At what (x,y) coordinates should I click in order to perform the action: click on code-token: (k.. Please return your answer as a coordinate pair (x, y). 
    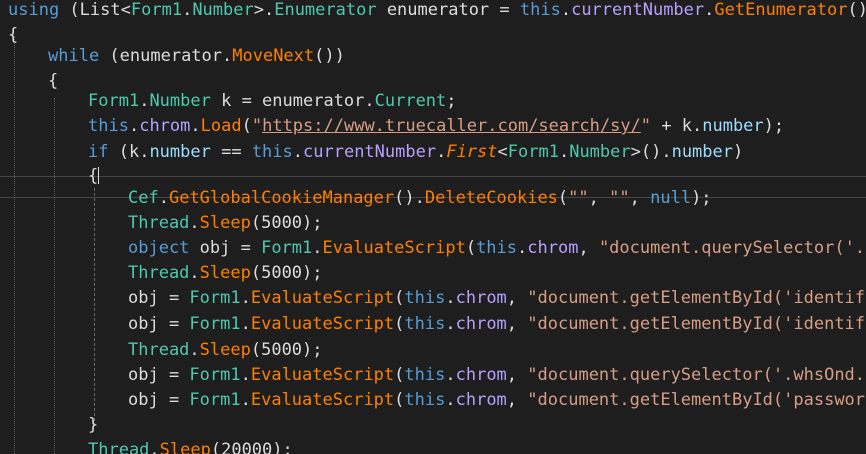
    Looking at the image, I should click on (129, 152).